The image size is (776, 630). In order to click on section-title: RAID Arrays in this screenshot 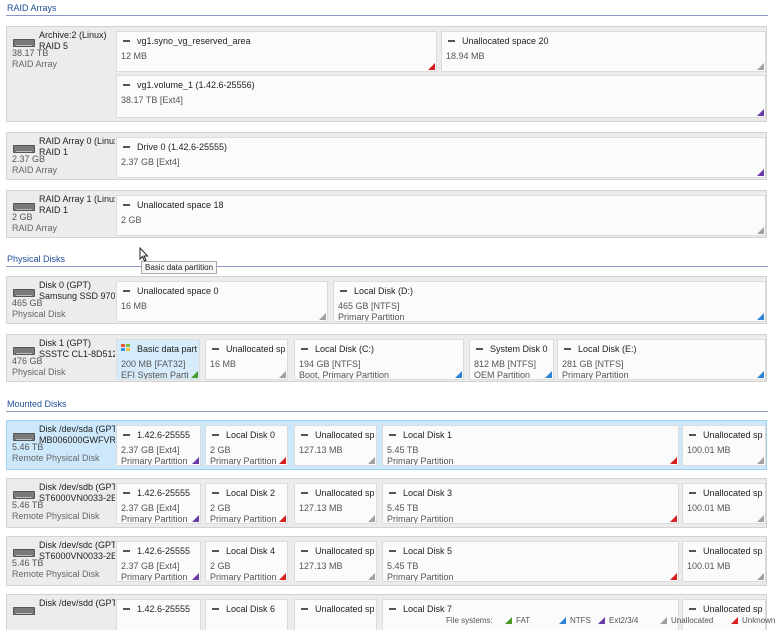, I will do `click(32, 8)`.